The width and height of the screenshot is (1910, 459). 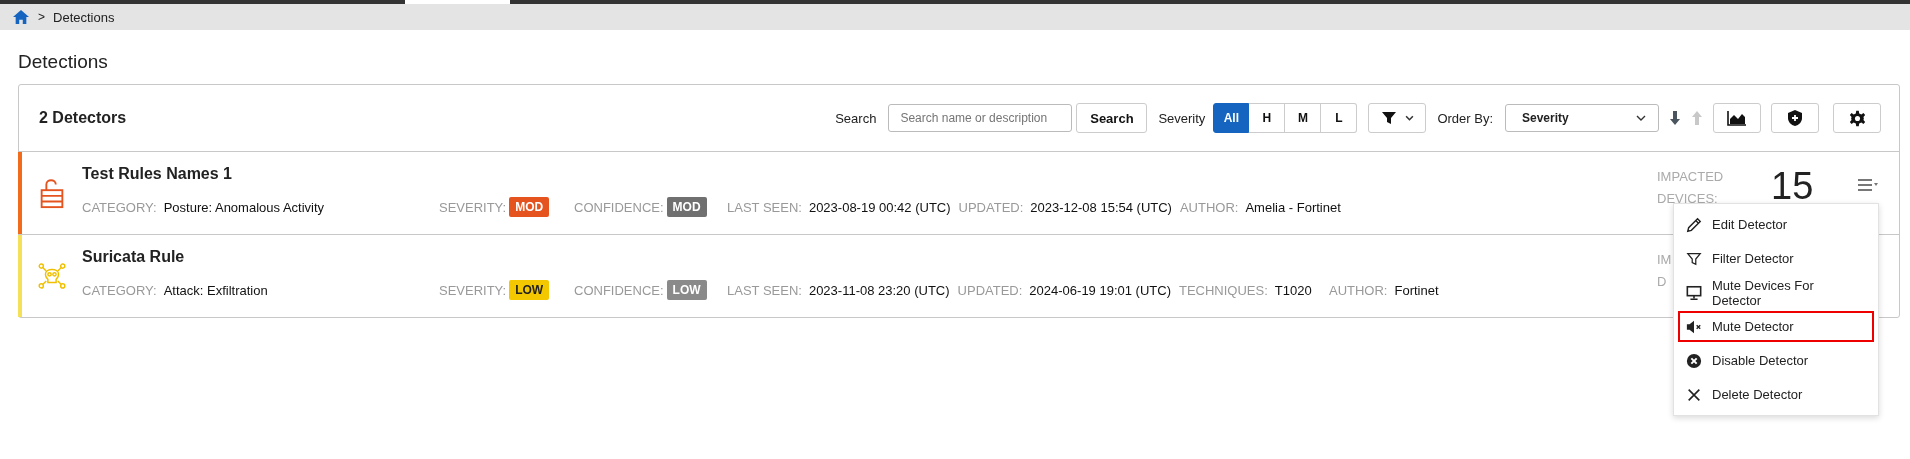 I want to click on severity-filter-button: M, so click(x=1303, y=118).